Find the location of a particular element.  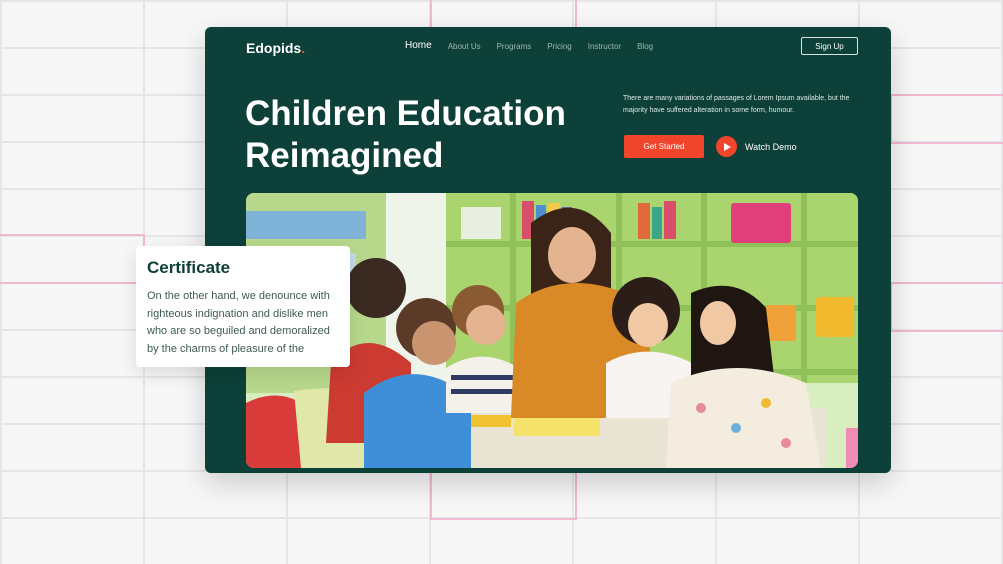

watch-demo-label: Watch Demo is located at coordinates (771, 146).